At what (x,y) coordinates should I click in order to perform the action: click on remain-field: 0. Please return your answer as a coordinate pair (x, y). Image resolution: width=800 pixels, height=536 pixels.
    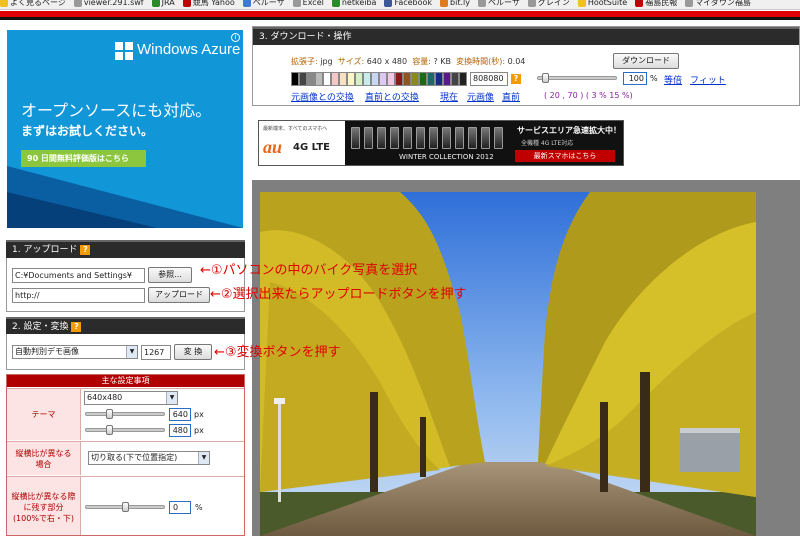
    Looking at the image, I should click on (180, 507).